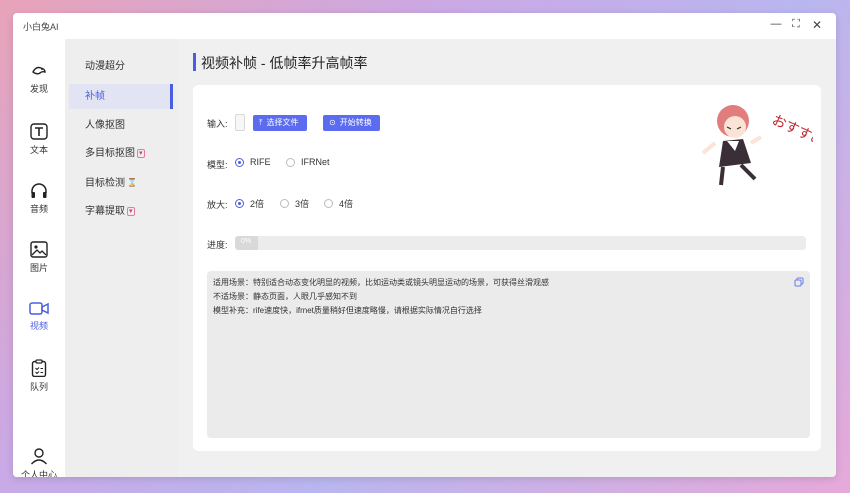 The width and height of the screenshot is (850, 493). What do you see at coordinates (38, 387) in the screenshot?
I see `nav-label: 队列` at bounding box center [38, 387].